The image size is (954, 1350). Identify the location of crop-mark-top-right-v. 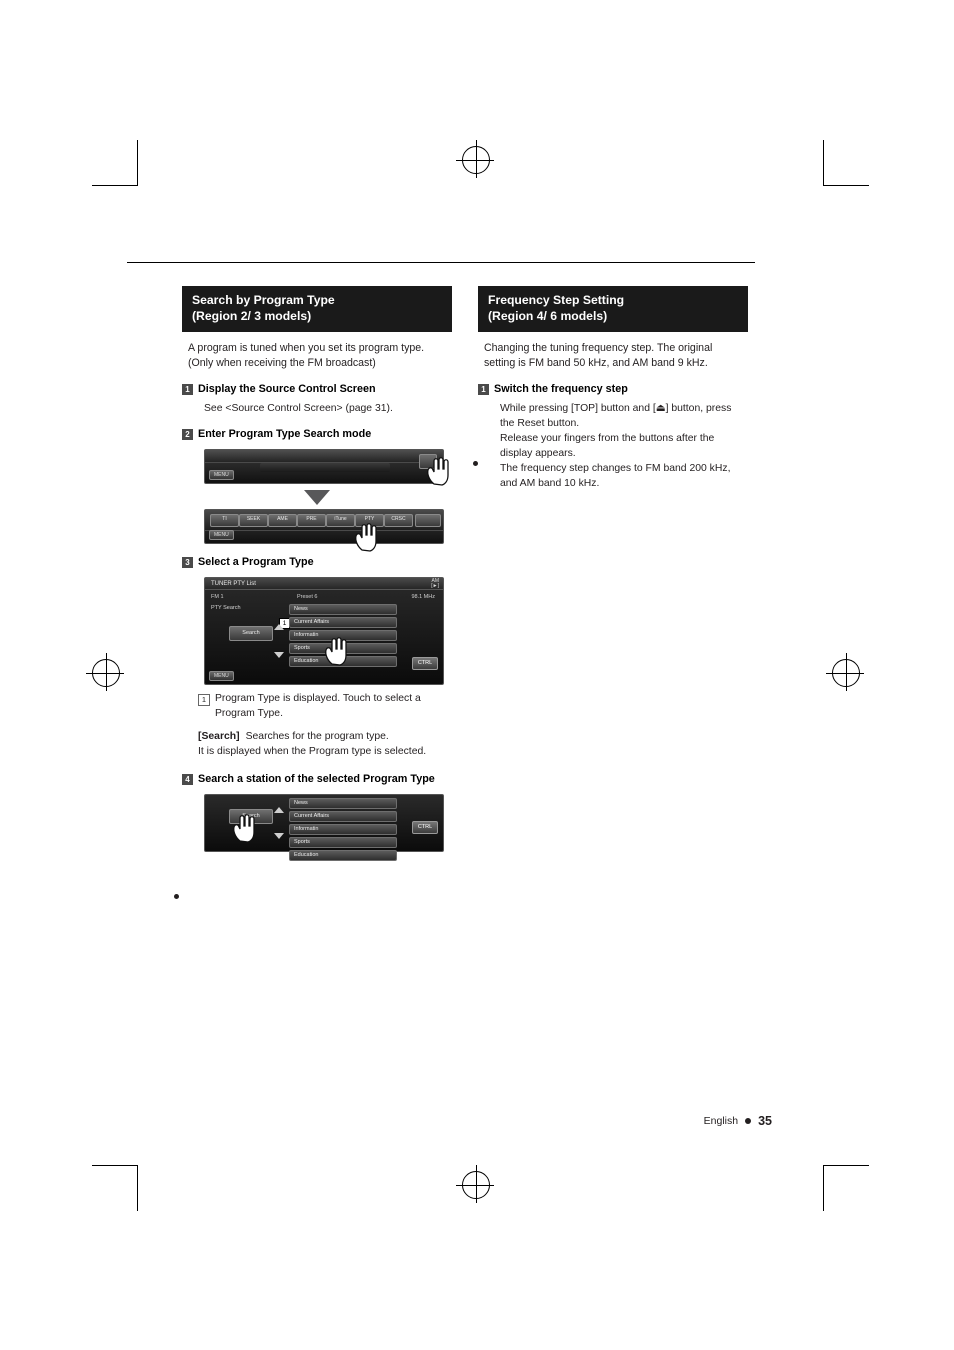
(823, 163).